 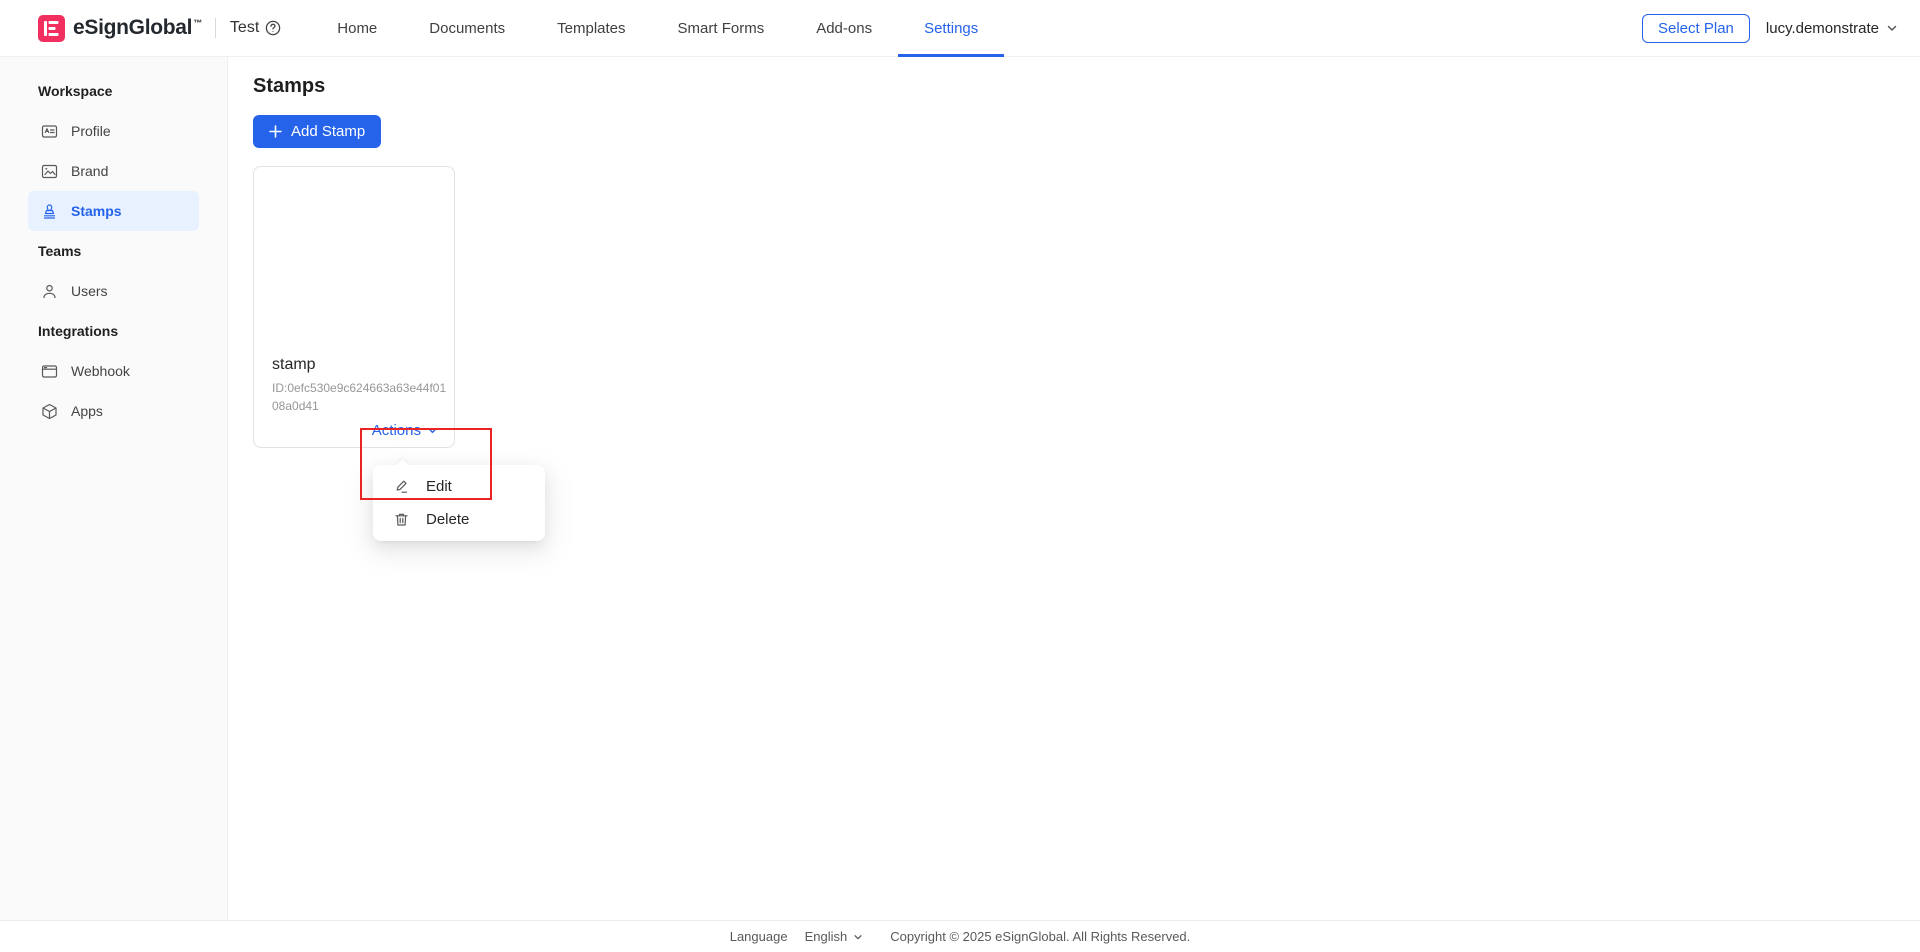 I want to click on sidebar-item-profile: Profile, so click(x=113, y=131).